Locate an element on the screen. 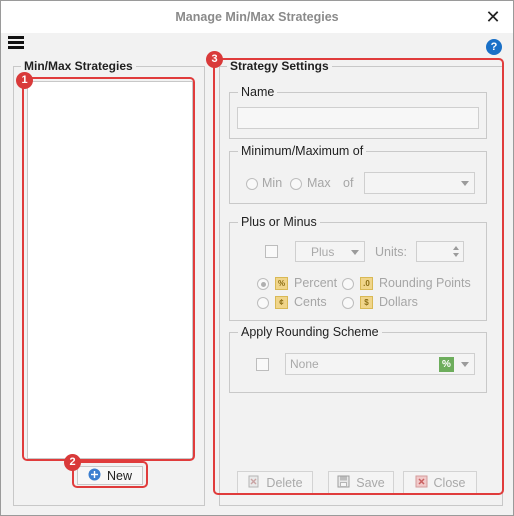  window-title: Manage Min/Max Strategies is located at coordinates (257, 17).